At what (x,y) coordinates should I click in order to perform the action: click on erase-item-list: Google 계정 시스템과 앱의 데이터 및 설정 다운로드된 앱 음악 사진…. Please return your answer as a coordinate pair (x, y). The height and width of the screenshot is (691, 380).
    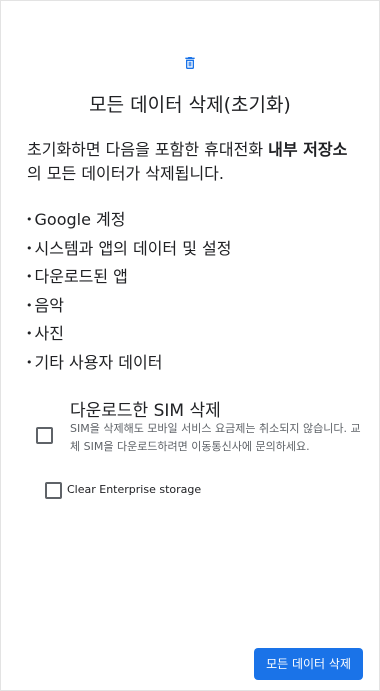
    Looking at the image, I should click on (129, 293).